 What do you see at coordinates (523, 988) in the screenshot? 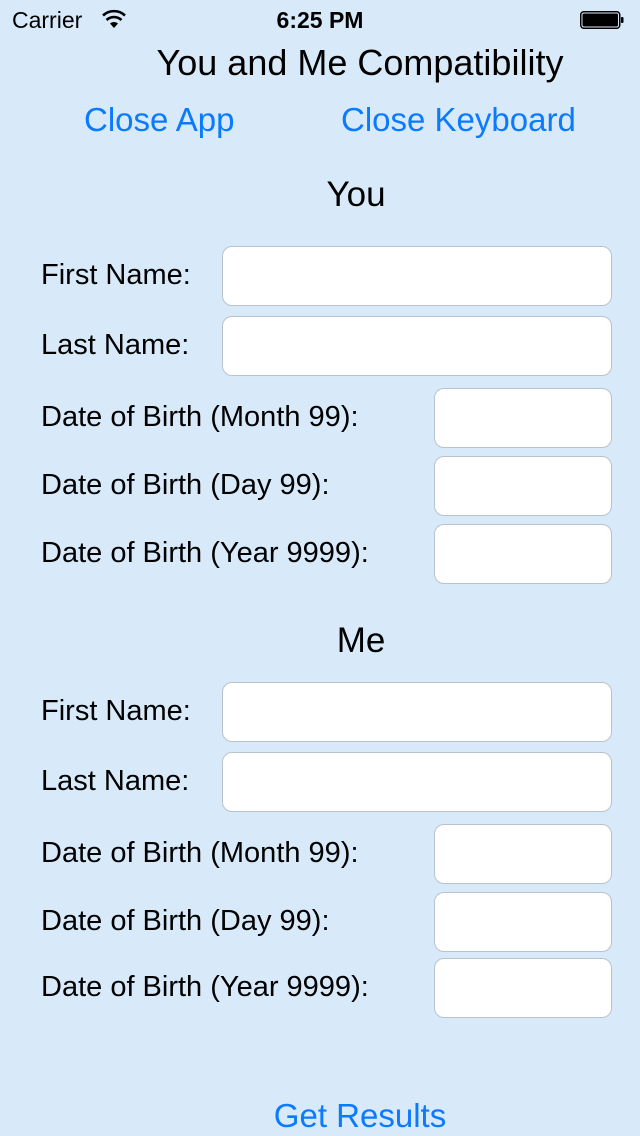
I see `me-birth-year-input` at bounding box center [523, 988].